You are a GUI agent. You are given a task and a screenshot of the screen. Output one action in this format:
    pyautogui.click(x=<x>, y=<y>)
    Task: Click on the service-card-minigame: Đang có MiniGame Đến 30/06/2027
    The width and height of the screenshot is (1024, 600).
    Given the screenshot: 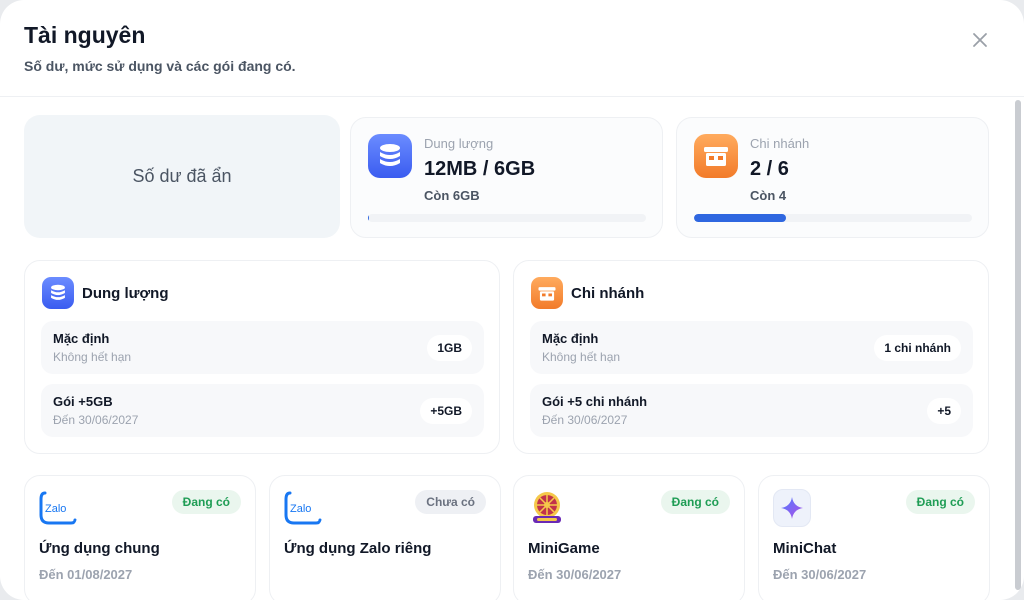 What is the action you would take?
    pyautogui.click(x=629, y=537)
    